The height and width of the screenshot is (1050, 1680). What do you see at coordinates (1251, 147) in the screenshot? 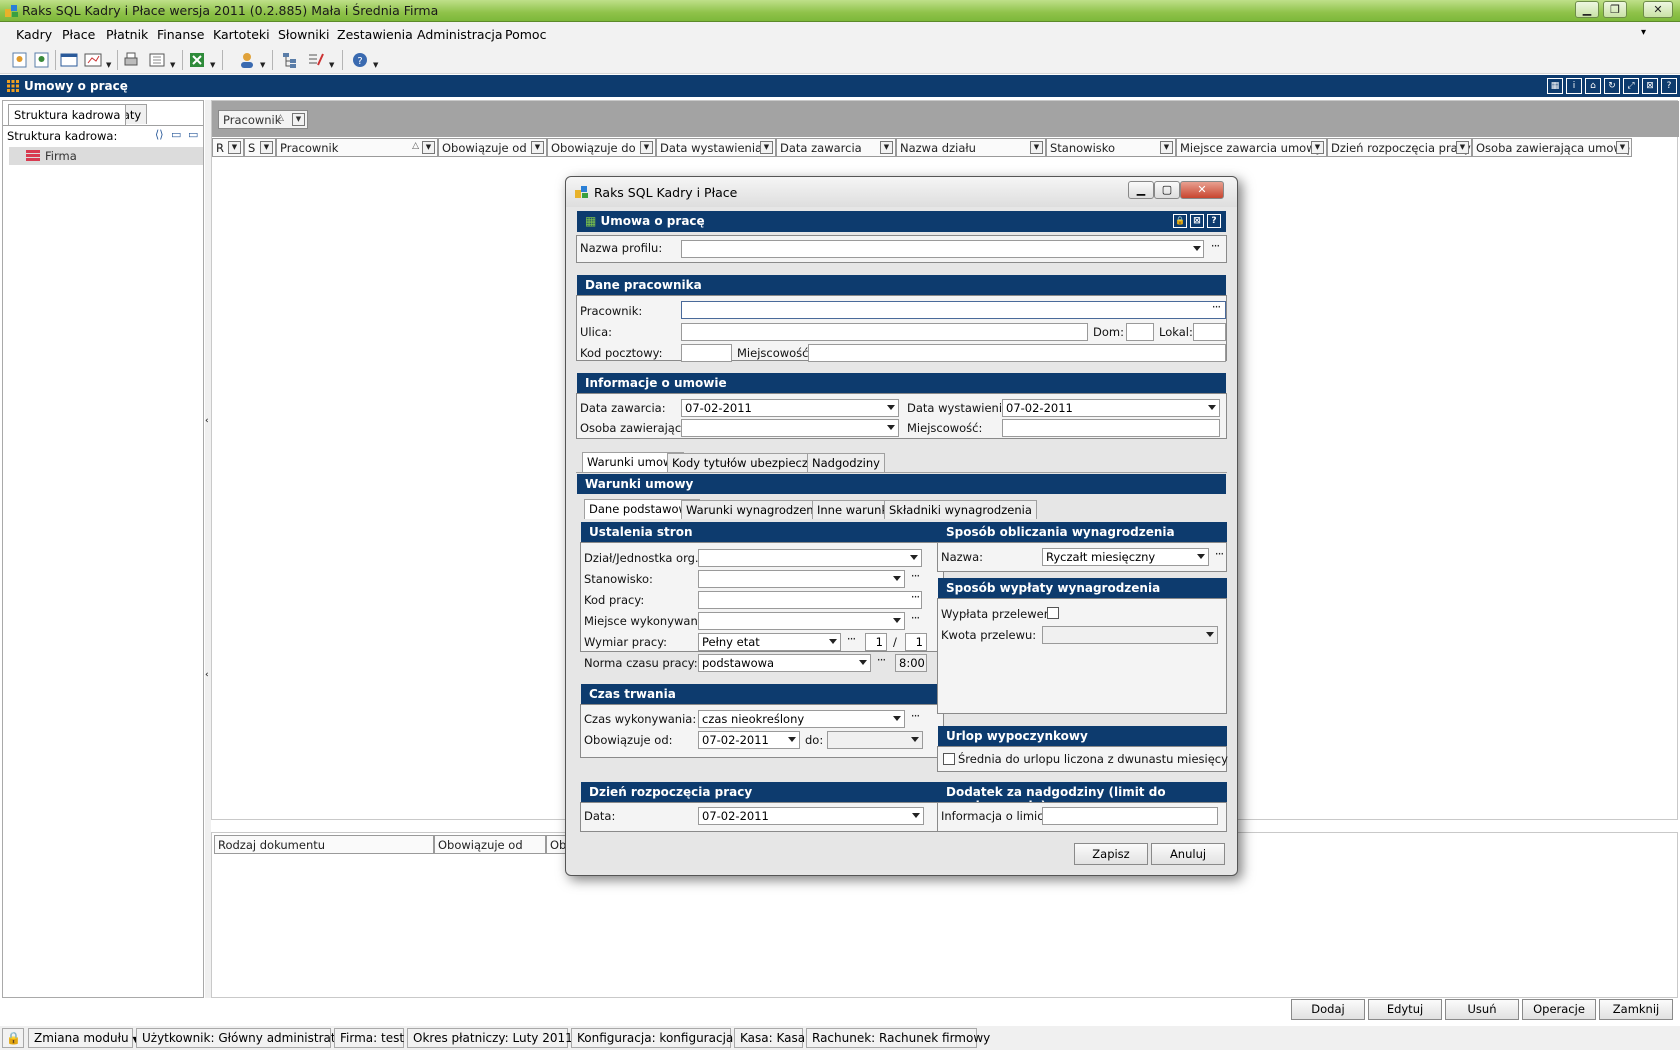
I see `column-header-miejsce-zawarcia: Miejsce zawarcia umowy ▼` at bounding box center [1251, 147].